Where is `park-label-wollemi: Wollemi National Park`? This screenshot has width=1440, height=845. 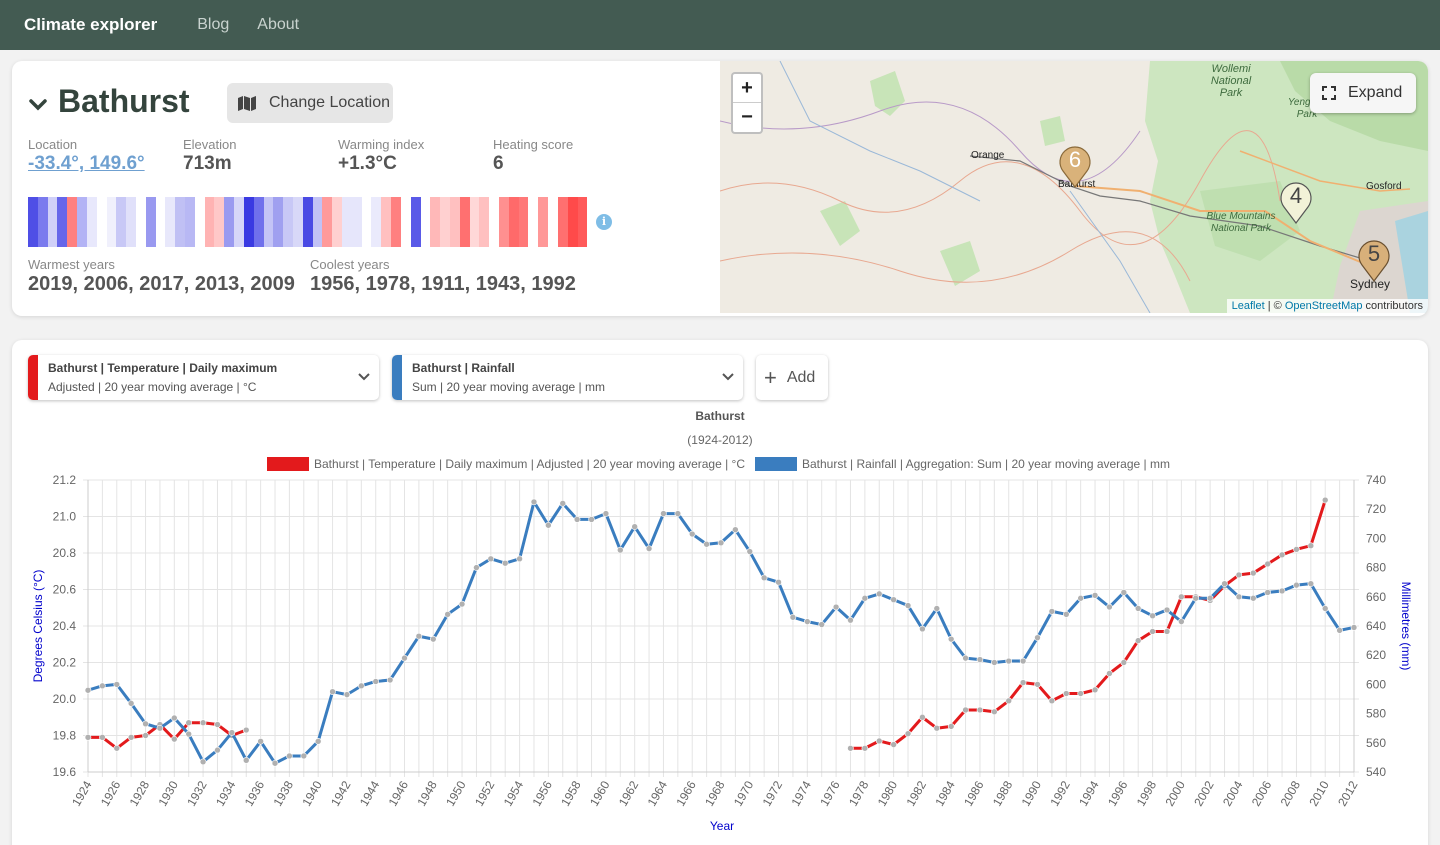
park-label-wollemi: Wollemi National Park is located at coordinates (1231, 81).